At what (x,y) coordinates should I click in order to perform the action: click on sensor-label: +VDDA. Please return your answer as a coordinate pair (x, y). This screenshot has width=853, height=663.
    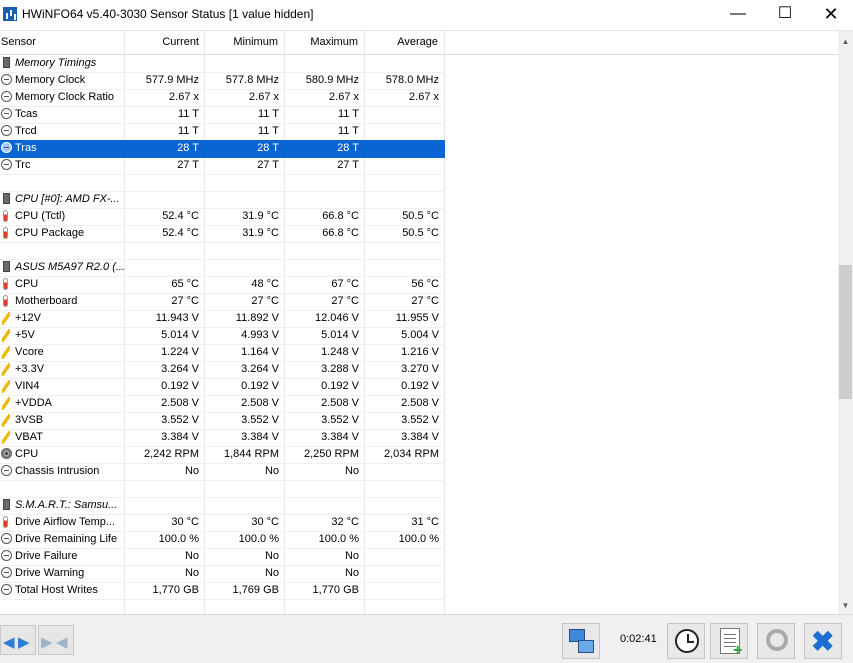
    Looking at the image, I should click on (33, 403).